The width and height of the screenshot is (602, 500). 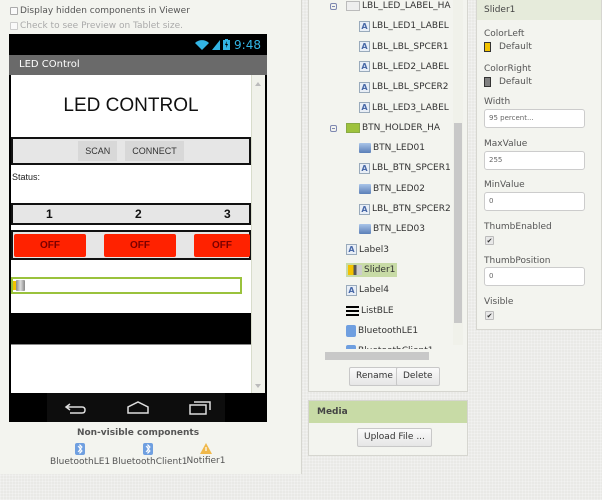 I want to click on tree-item-label: LBL_LED_LABEL_HA, so click(x=406, y=6).